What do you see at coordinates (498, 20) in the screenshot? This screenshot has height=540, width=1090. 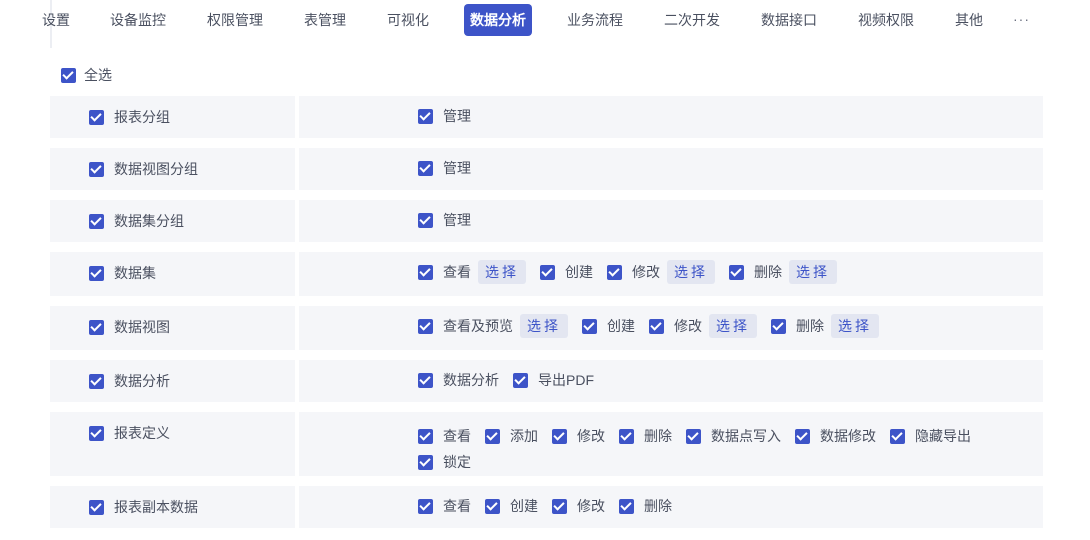 I see `tab-data-analysis: 数据分析` at bounding box center [498, 20].